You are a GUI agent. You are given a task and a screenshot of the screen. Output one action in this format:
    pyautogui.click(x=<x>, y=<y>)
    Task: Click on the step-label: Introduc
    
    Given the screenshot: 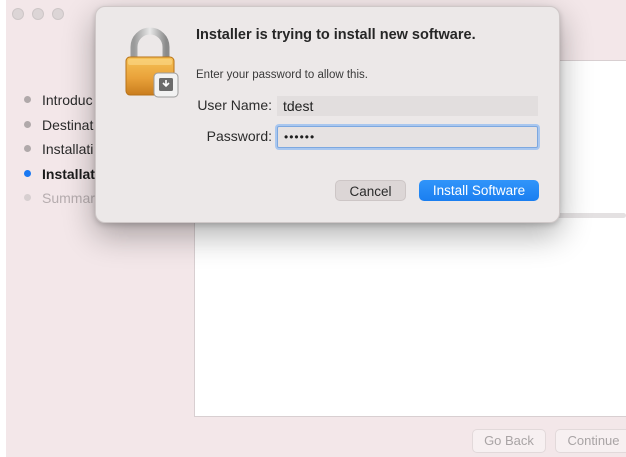 What is the action you would take?
    pyautogui.click(x=67, y=100)
    